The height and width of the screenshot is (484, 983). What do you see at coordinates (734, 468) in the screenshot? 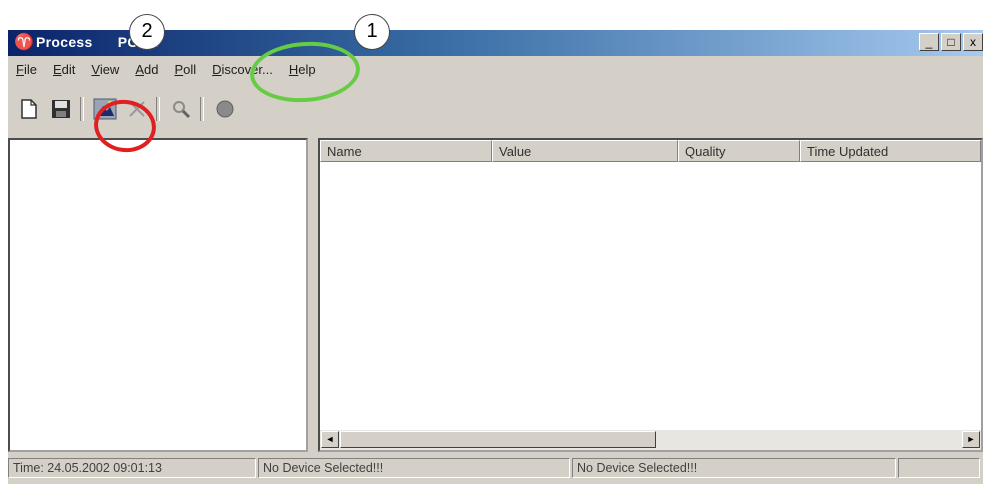
I see `status-device-2: No Device Selected!!!` at bounding box center [734, 468].